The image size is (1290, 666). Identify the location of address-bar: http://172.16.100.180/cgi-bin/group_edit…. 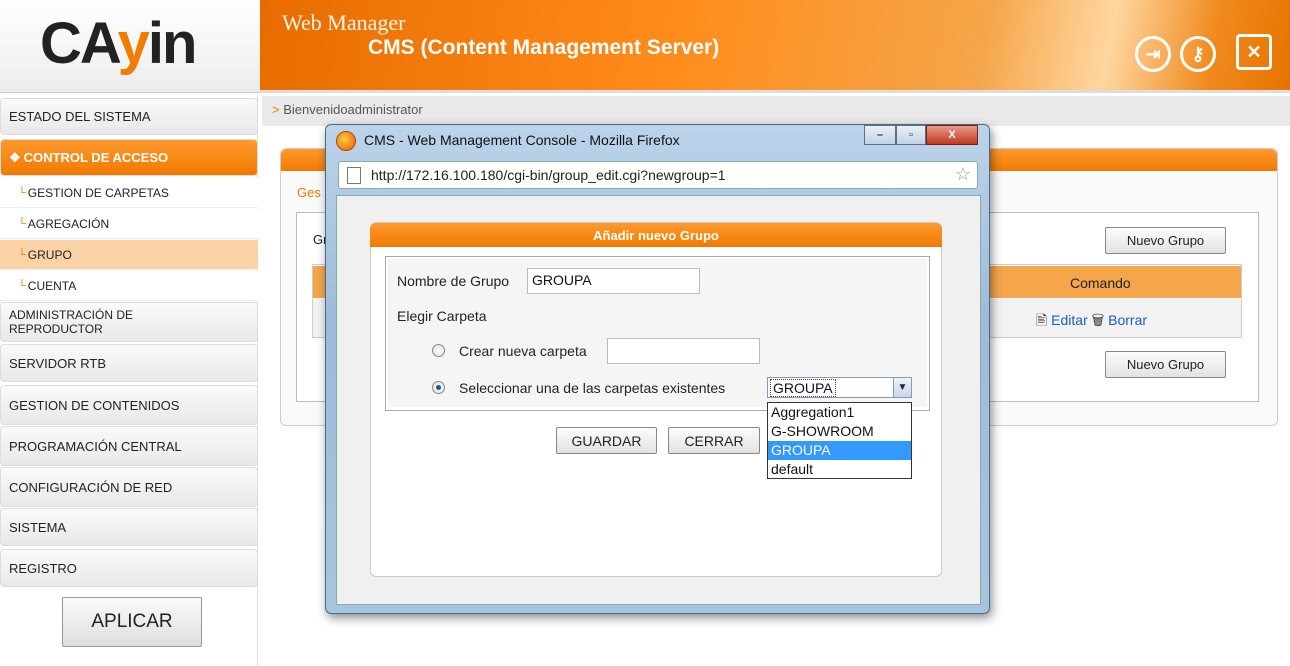
(658, 175).